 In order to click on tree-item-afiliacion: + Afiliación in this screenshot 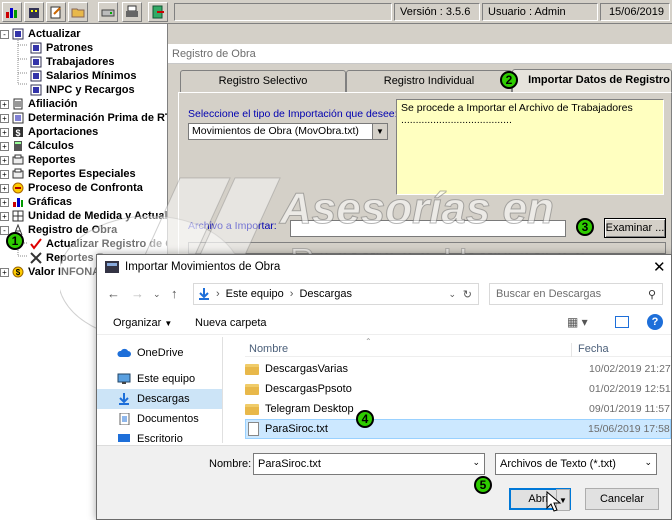, I will do `click(39, 104)`.